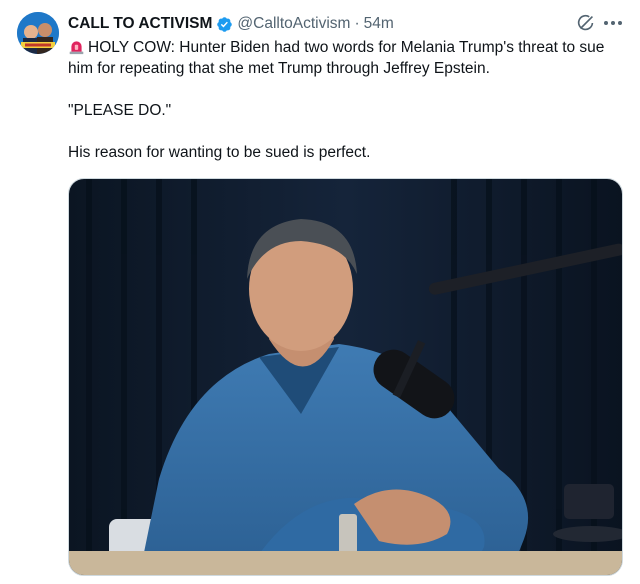 The image size is (640, 584). I want to click on author-name: CALL TO ACTIVISM, so click(140, 24).